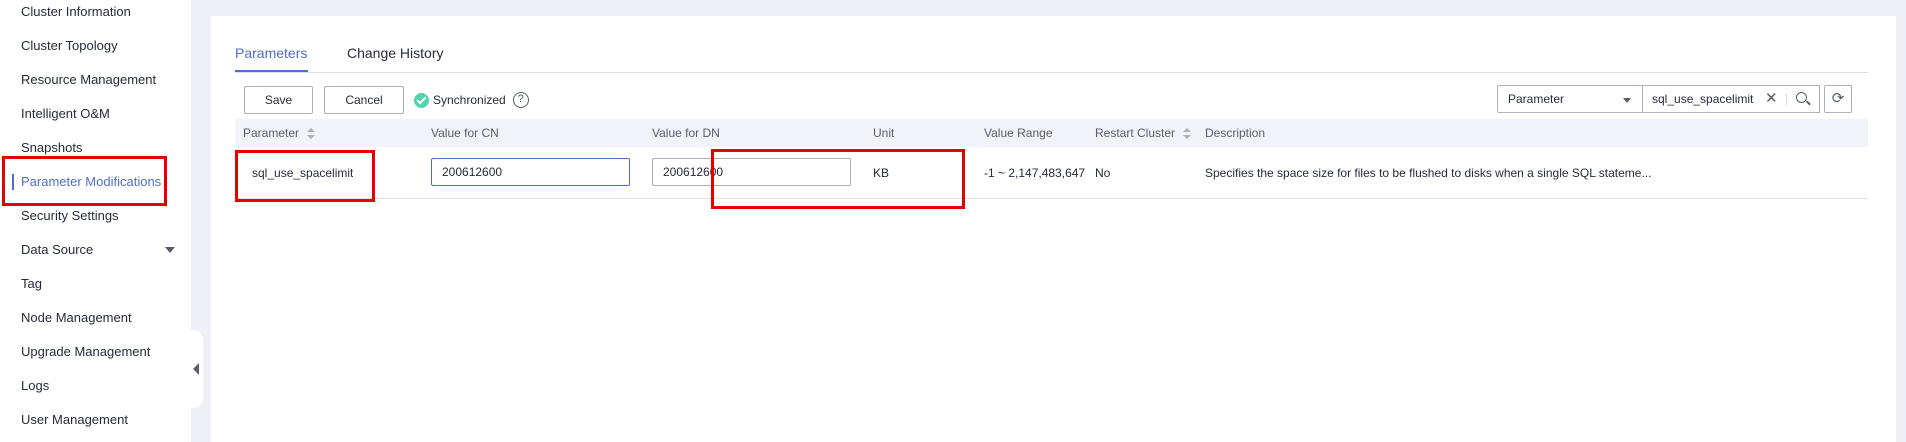 This screenshot has height=442, width=1906. What do you see at coordinates (65, 113) in the screenshot?
I see `sidebar-item-label: Intelligent O&M` at bounding box center [65, 113].